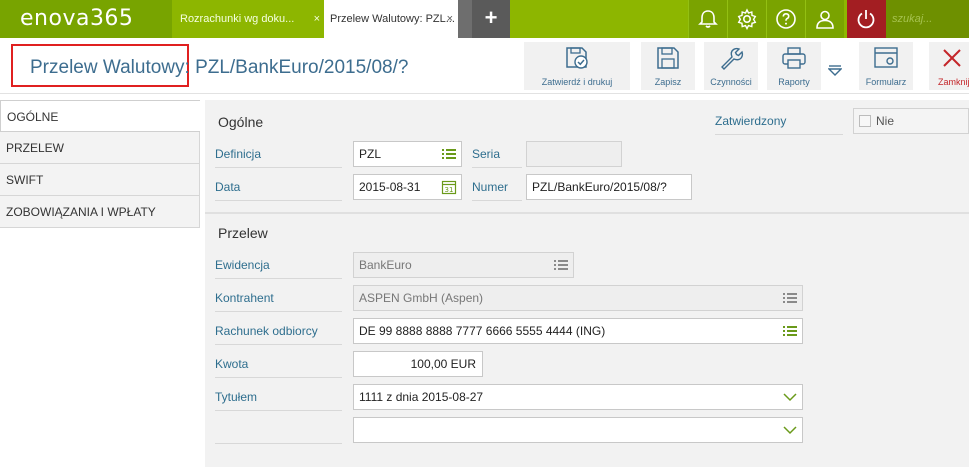 This screenshot has width=969, height=467. Describe the element at coordinates (609, 187) in the screenshot. I see `number-field: PZL/BankEuro/2015/08/?` at that location.